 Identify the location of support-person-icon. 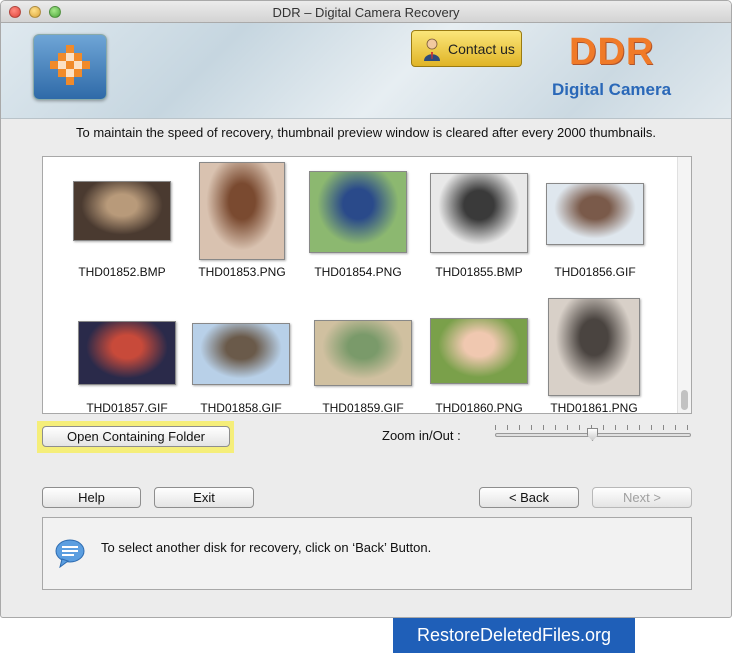
(432, 49).